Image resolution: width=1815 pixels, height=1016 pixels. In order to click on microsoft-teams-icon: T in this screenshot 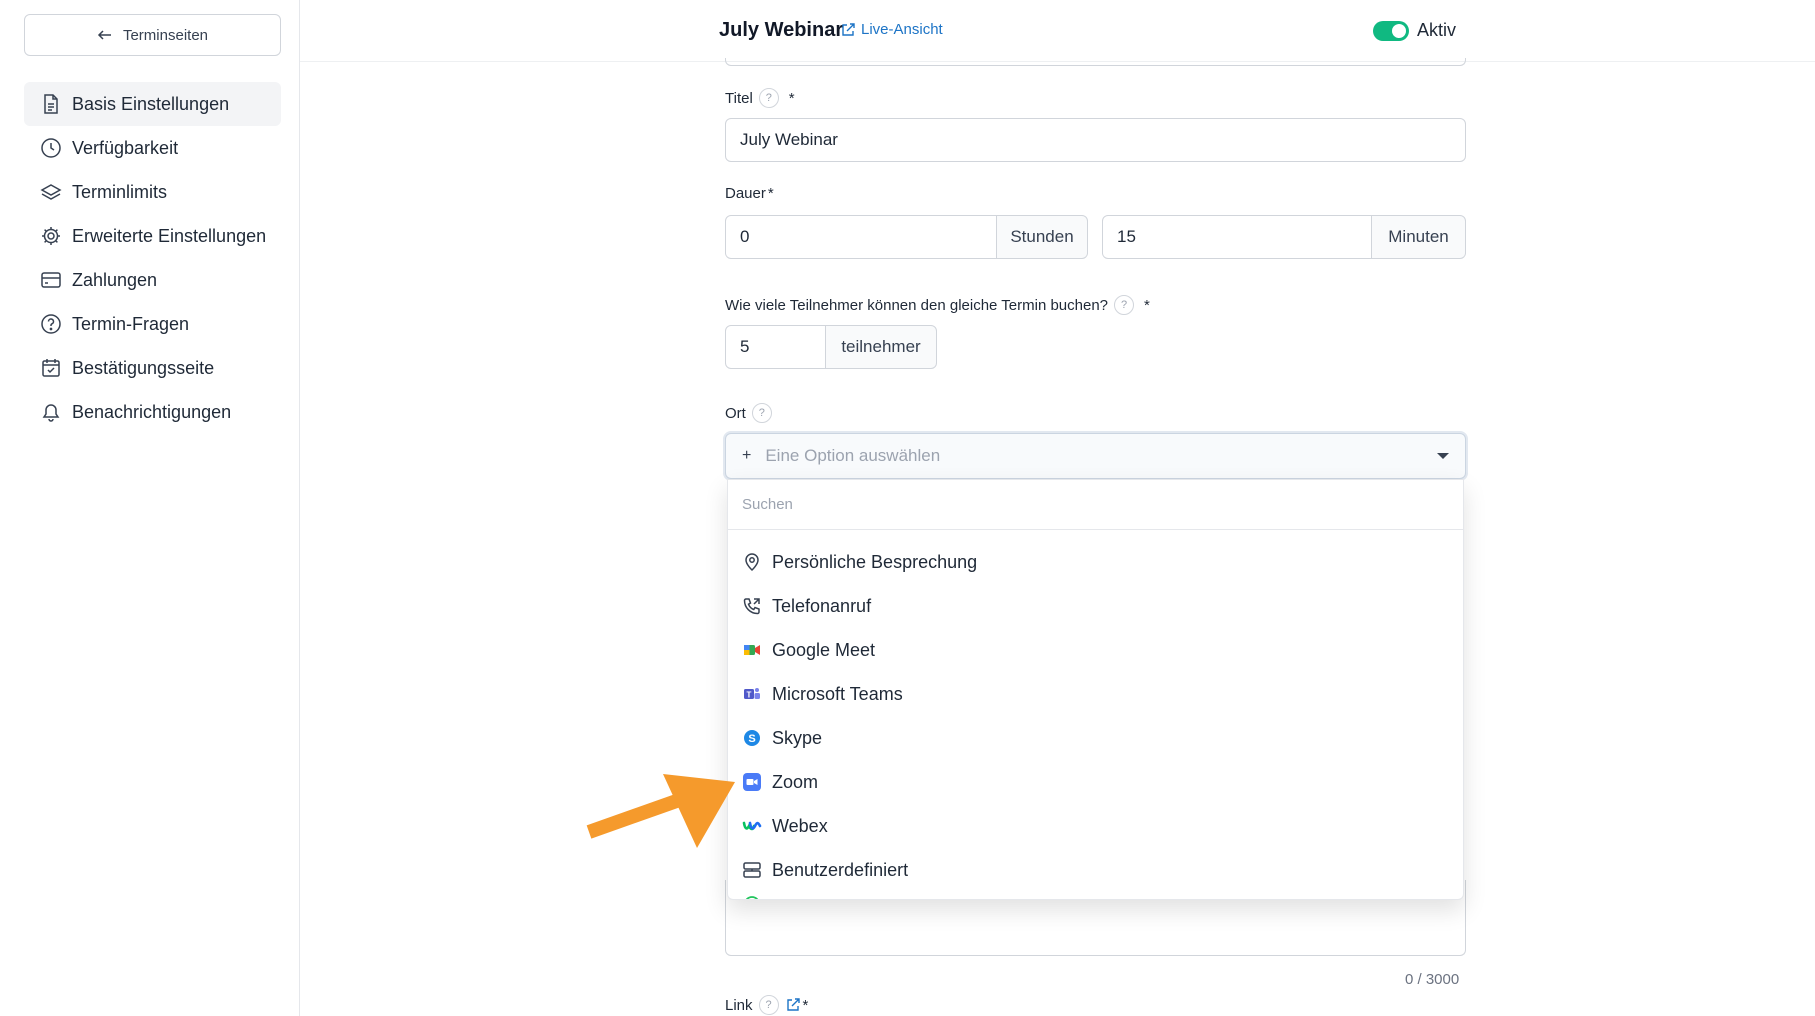, I will do `click(752, 694)`.